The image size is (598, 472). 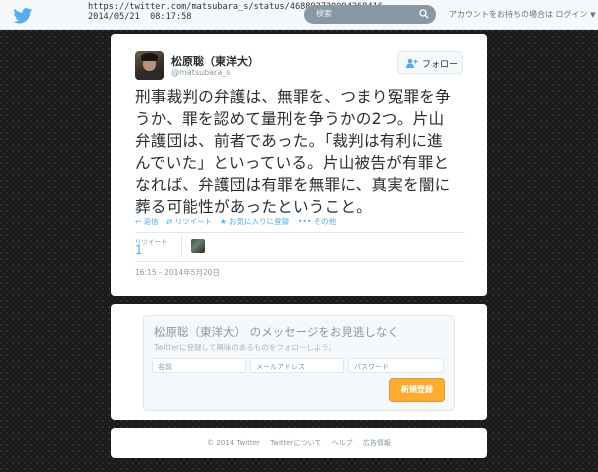 What do you see at coordinates (324, 13) in the screenshot?
I see `search-placeholder: 検索` at bounding box center [324, 13].